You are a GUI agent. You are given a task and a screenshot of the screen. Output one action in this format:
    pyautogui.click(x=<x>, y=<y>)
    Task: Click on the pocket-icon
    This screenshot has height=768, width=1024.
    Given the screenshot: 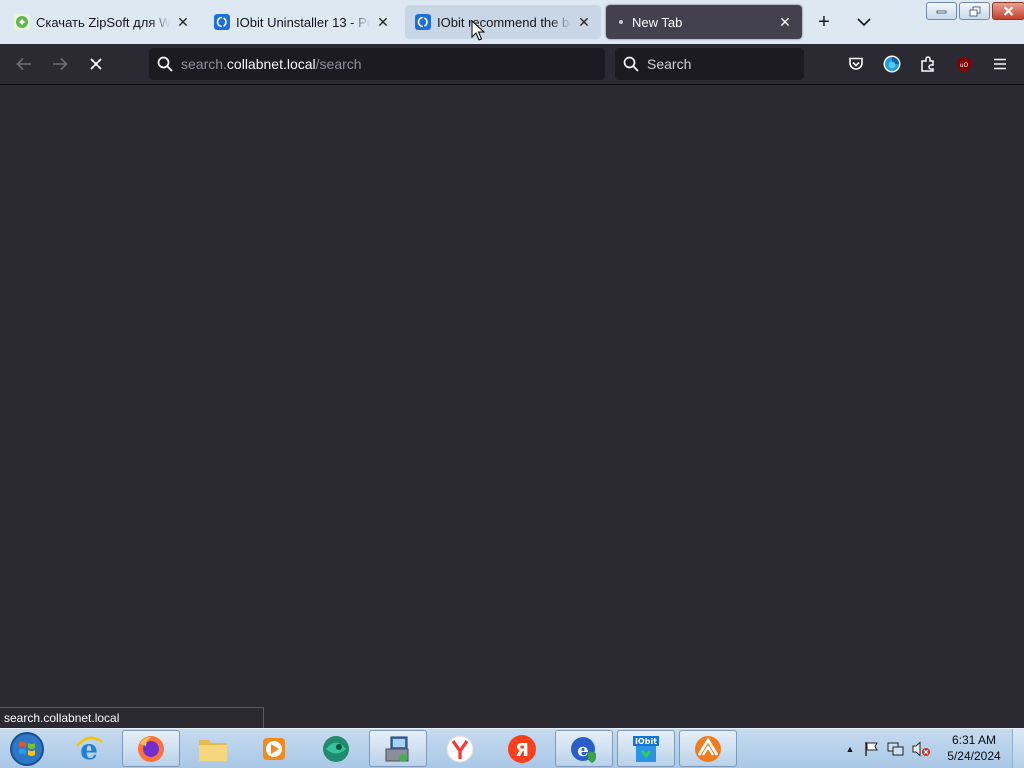 What is the action you would take?
    pyautogui.click(x=856, y=63)
    